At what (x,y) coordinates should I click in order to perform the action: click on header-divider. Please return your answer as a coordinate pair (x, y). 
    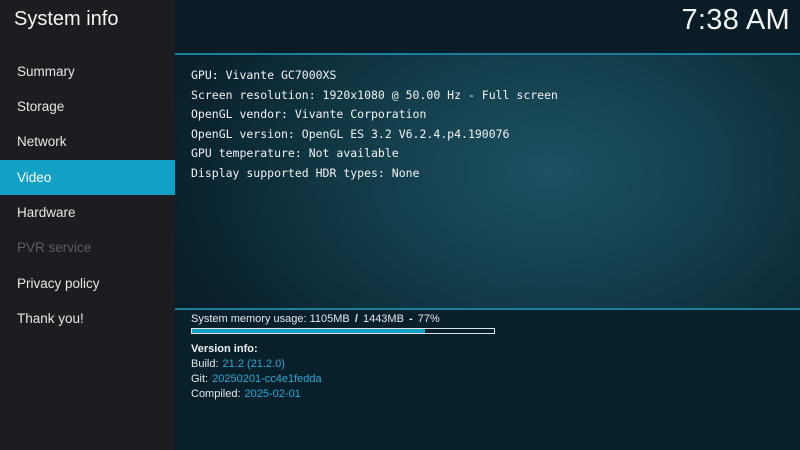
    Looking at the image, I should click on (487, 54).